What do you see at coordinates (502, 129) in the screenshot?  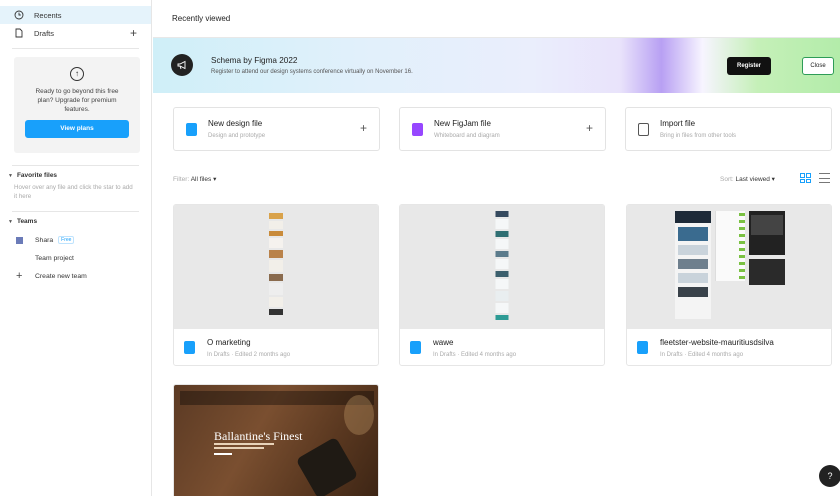 I see `new-figjam-file-card: New FigJam file Whiteboard and diagram +` at bounding box center [502, 129].